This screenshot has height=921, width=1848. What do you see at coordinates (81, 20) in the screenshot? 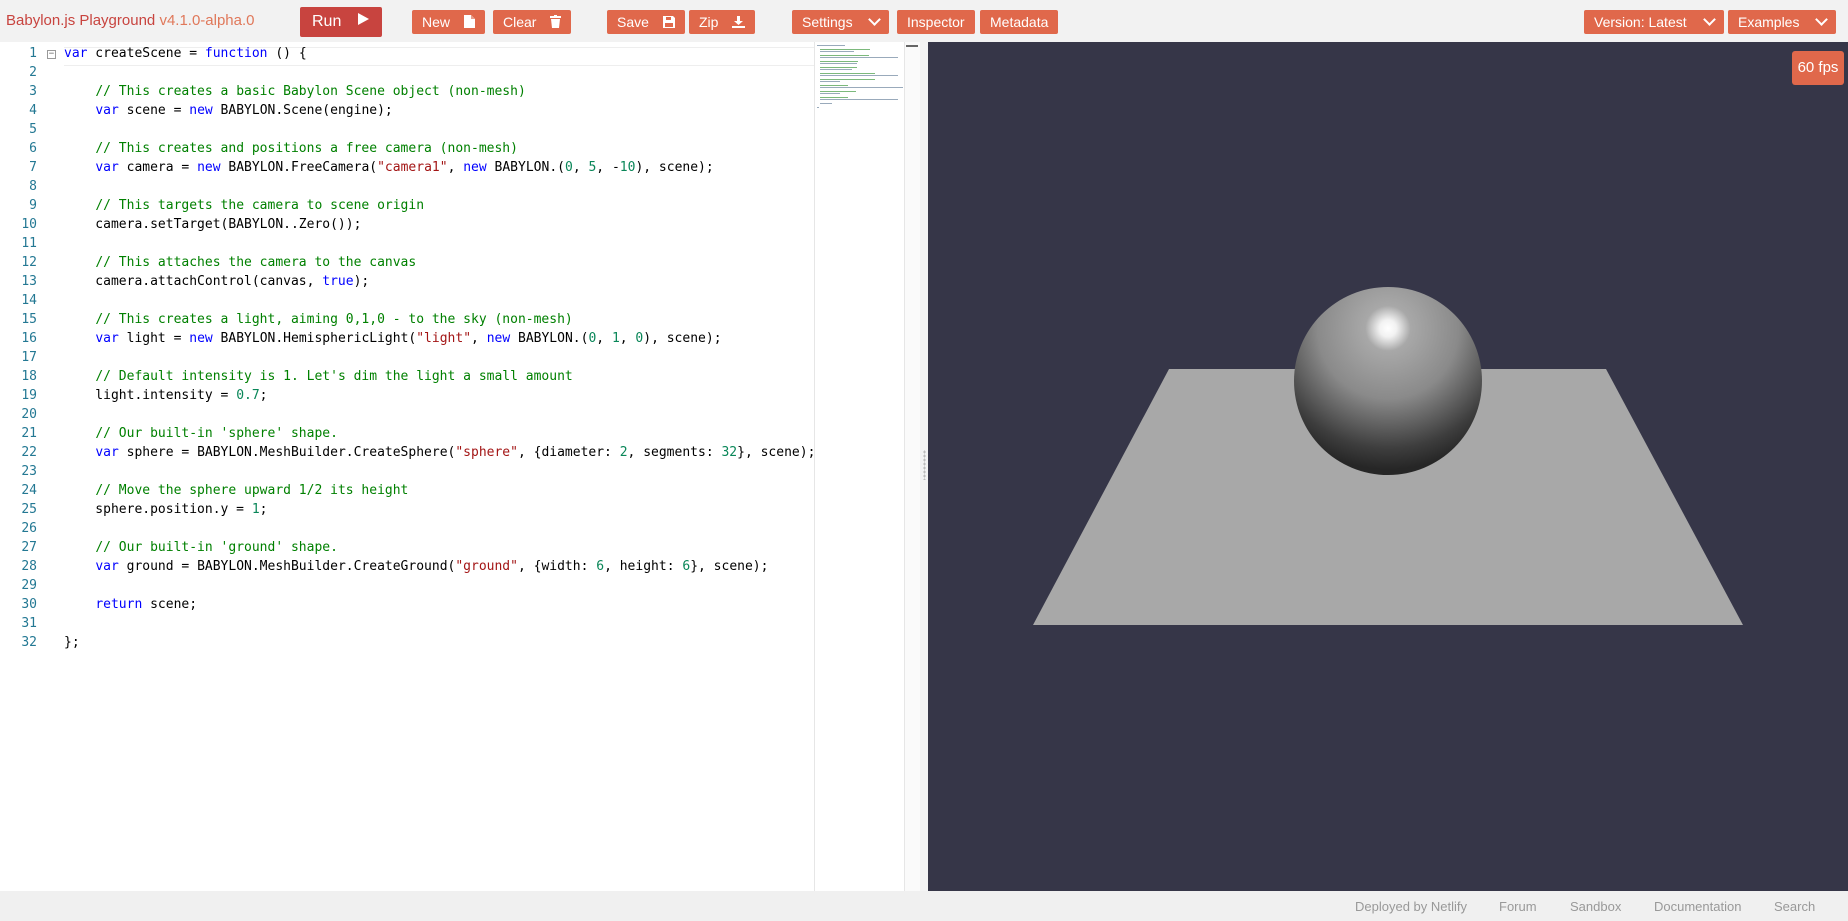
I see `app-name: Babylon.js Playground` at bounding box center [81, 20].